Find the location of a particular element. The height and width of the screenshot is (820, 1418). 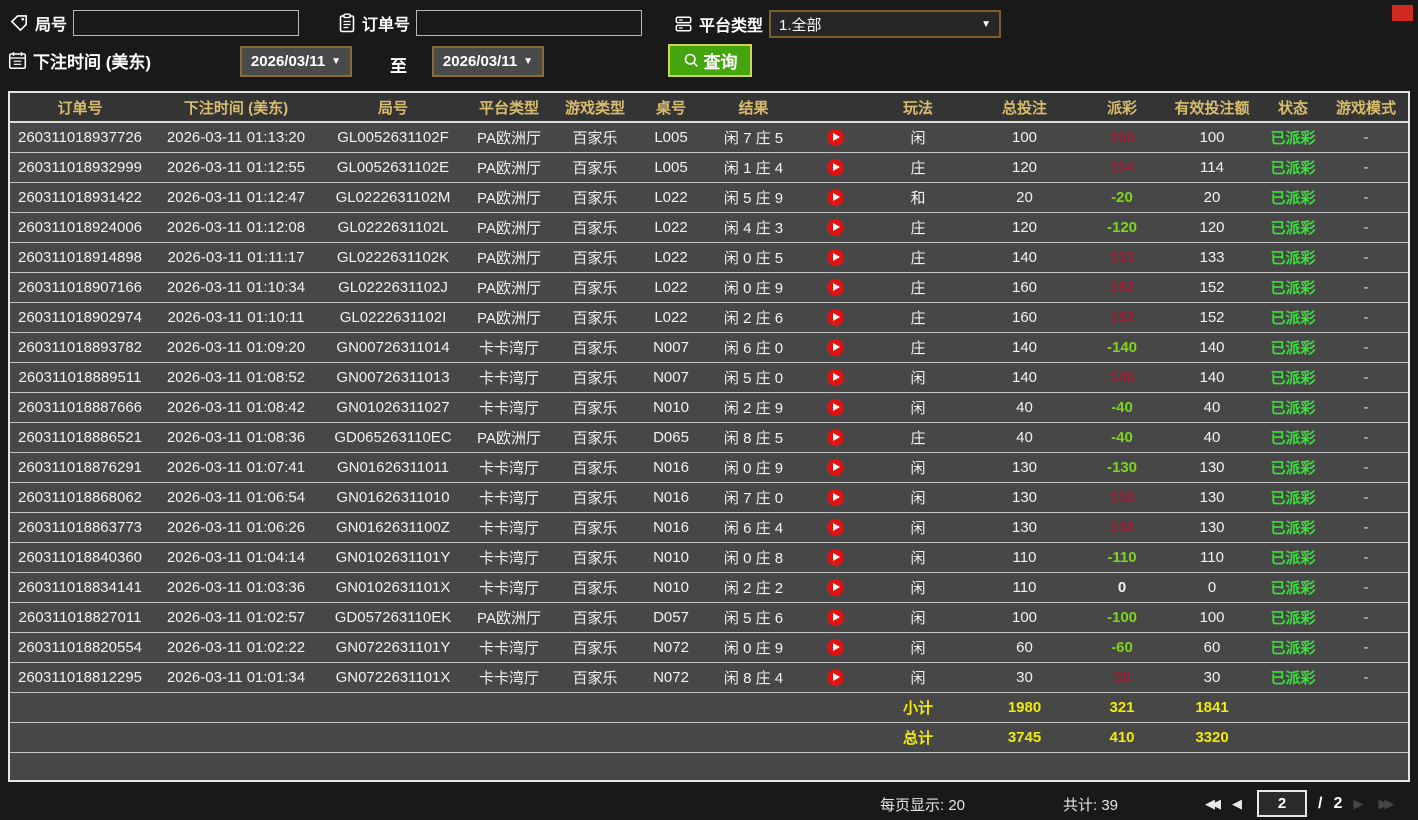

cell-result: 闲 7 庄 0 is located at coordinates (753, 498).